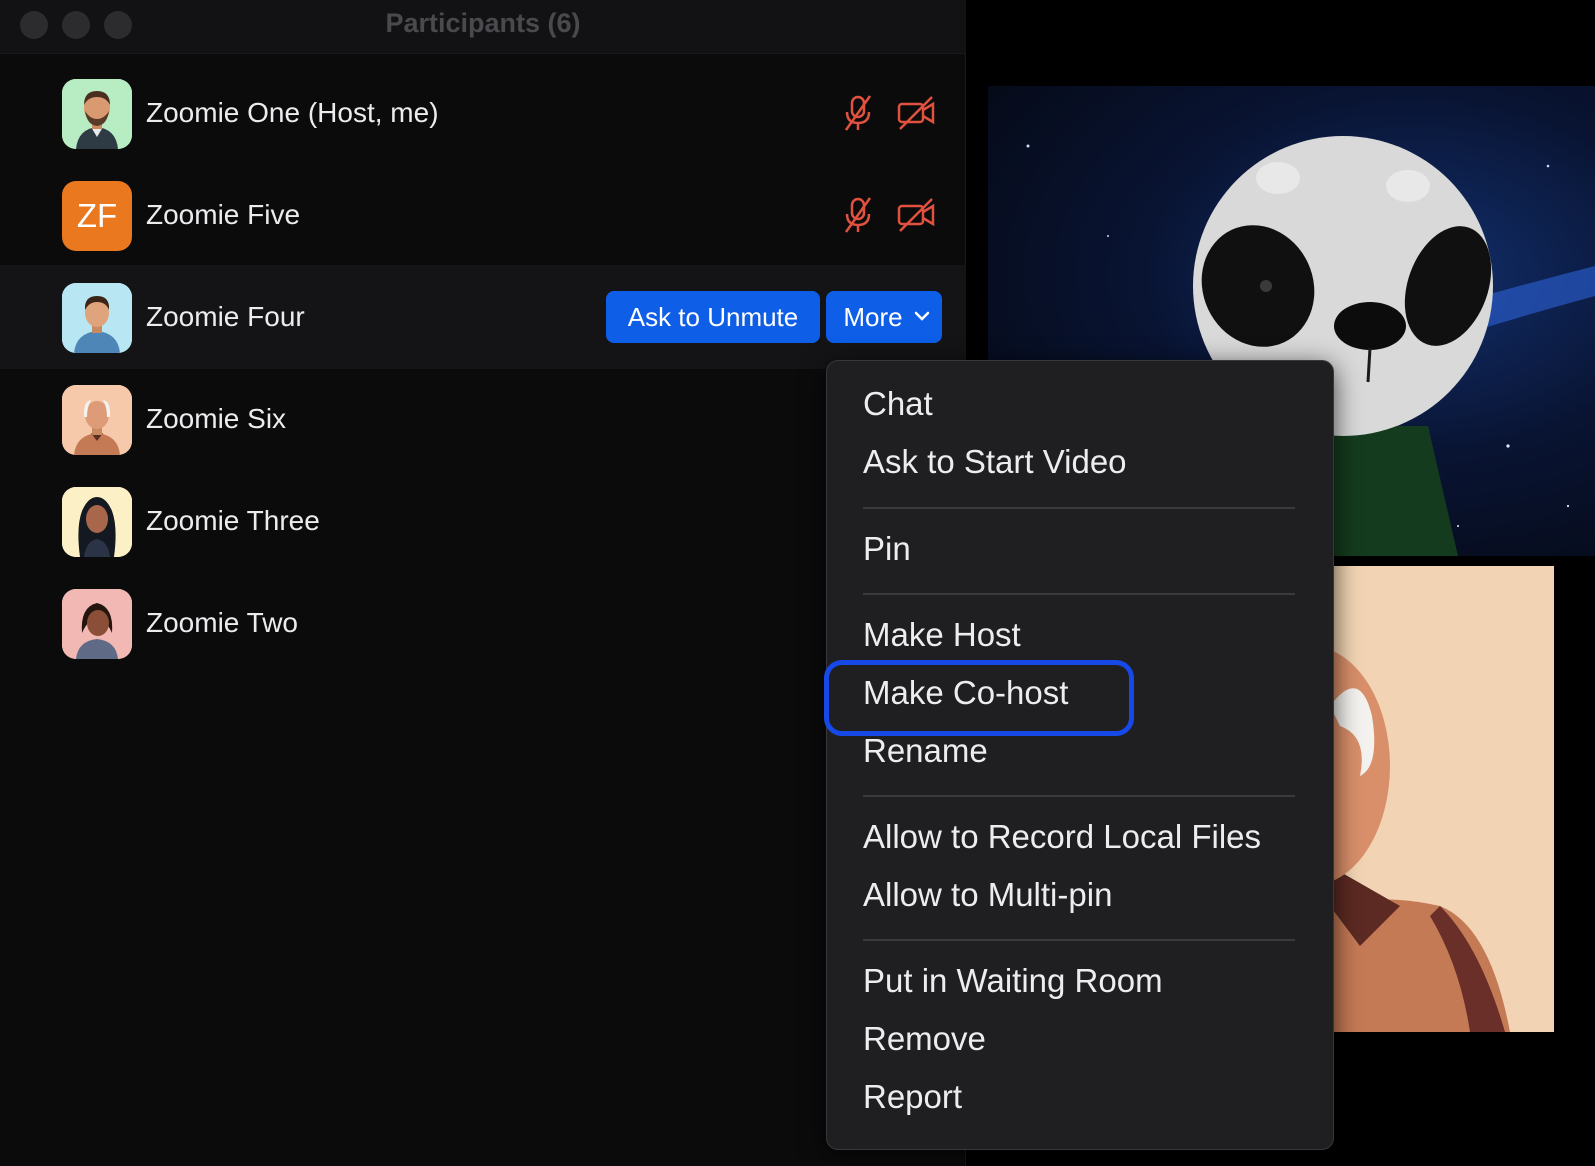  What do you see at coordinates (483, 23) in the screenshot?
I see `window-title: Participants (6)` at bounding box center [483, 23].